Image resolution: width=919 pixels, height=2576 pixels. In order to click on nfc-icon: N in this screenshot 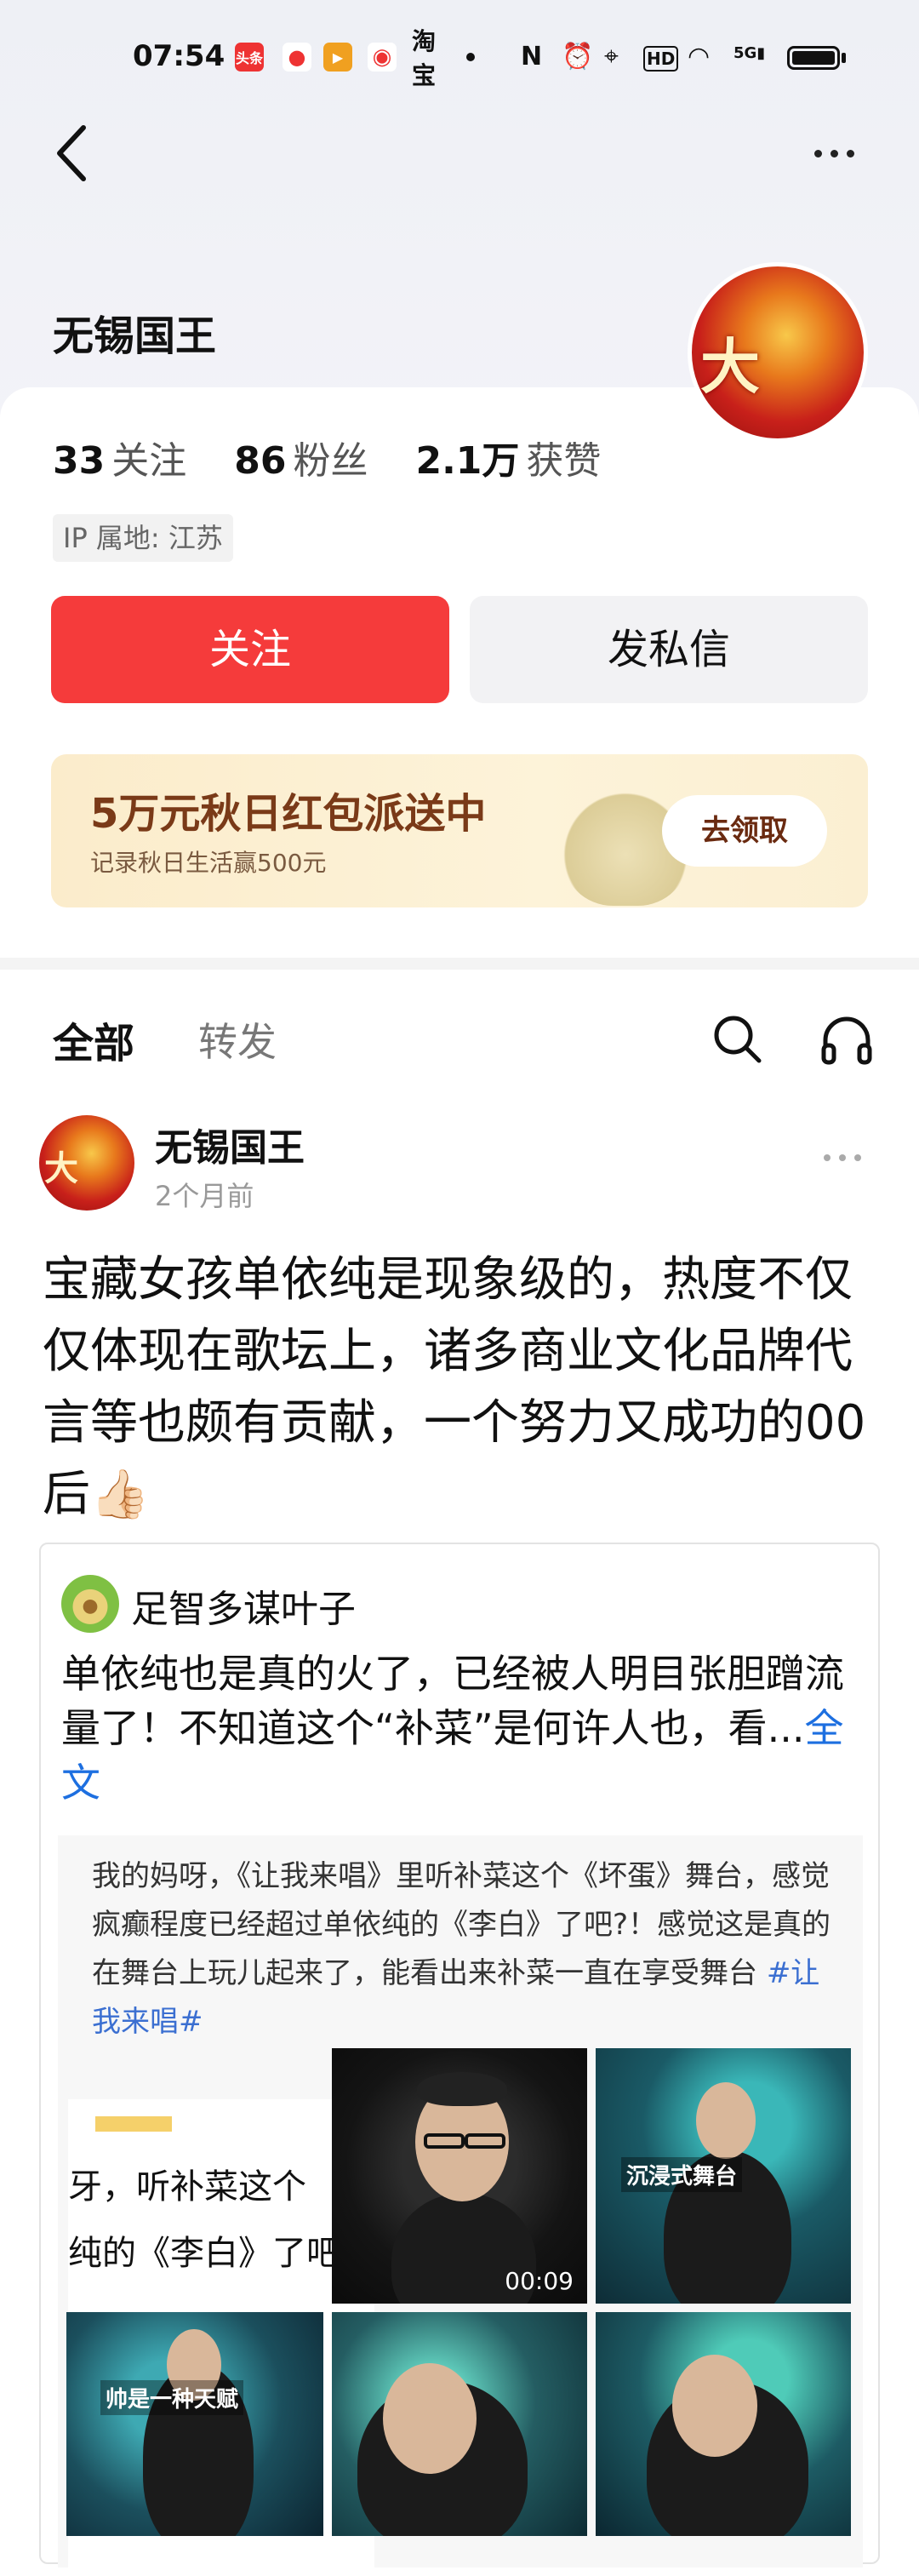, I will do `click(532, 57)`.